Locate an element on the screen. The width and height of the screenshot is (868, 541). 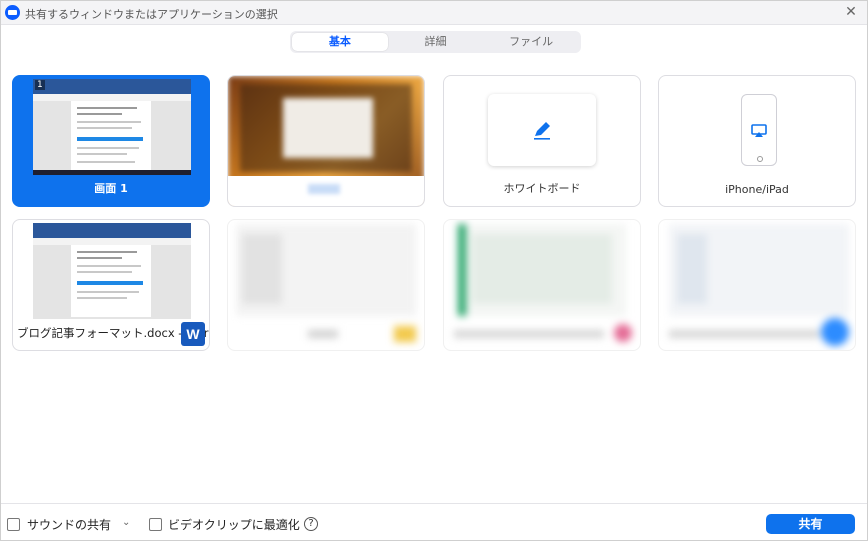
chevron-down-icon: ⌄ is located at coordinates (126, 522).